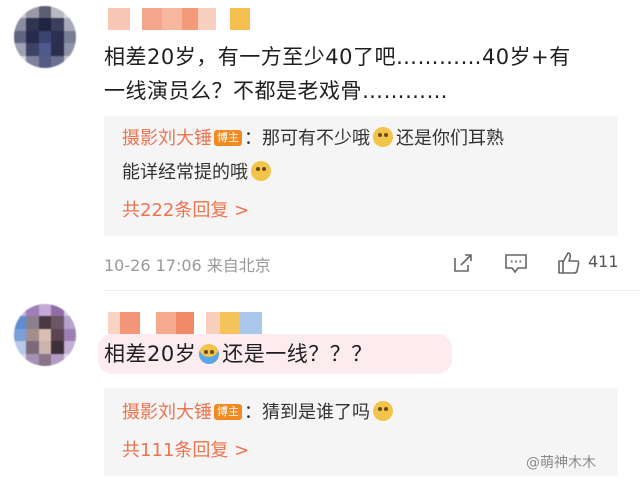 Image resolution: width=640 pixels, height=485 pixels. I want to click on comment-icon, so click(516, 263).